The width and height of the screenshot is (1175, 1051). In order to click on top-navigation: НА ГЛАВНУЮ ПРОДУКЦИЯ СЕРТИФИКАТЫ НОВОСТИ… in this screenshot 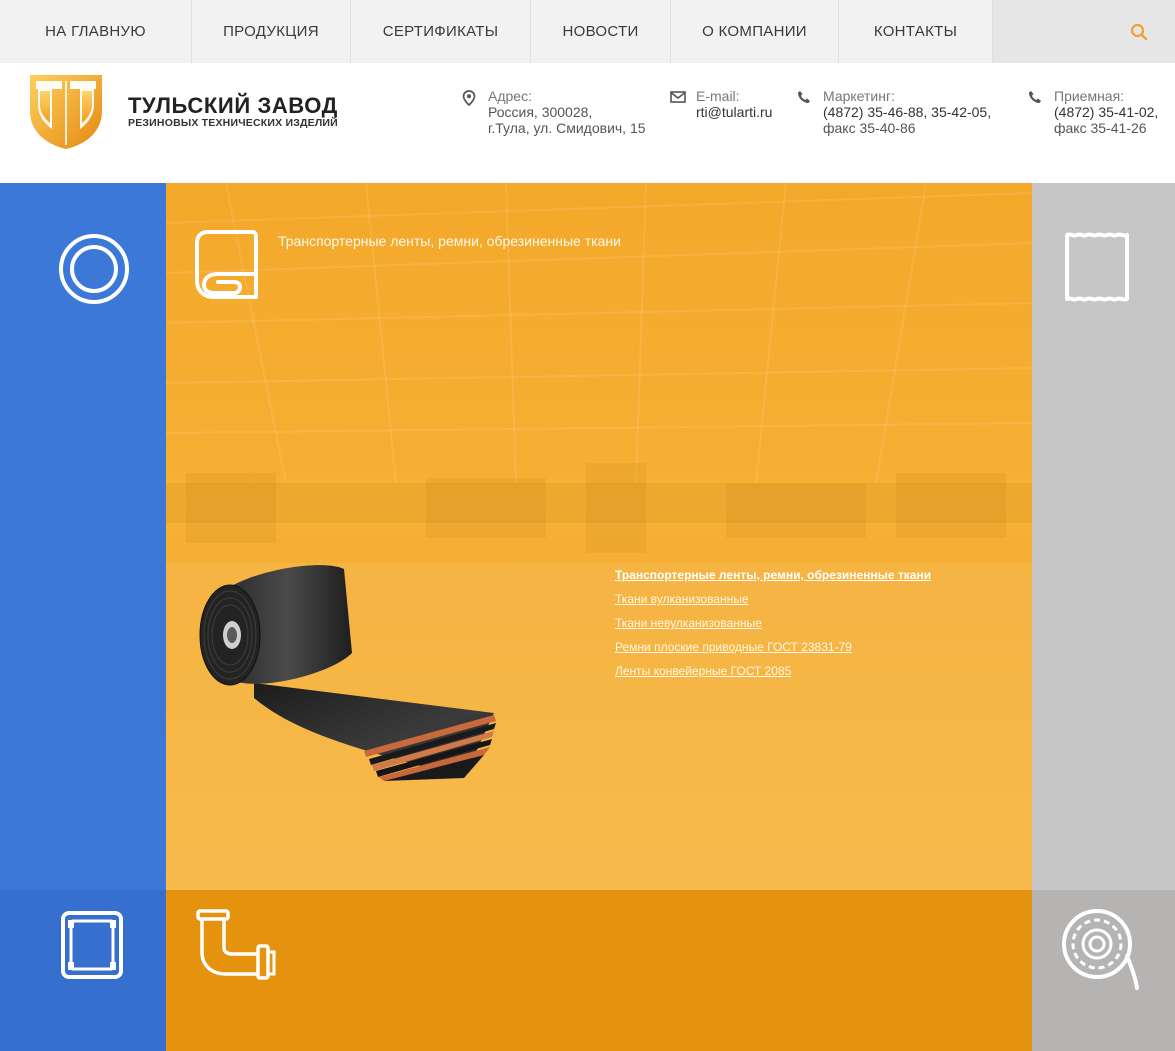, I will do `click(587, 31)`.